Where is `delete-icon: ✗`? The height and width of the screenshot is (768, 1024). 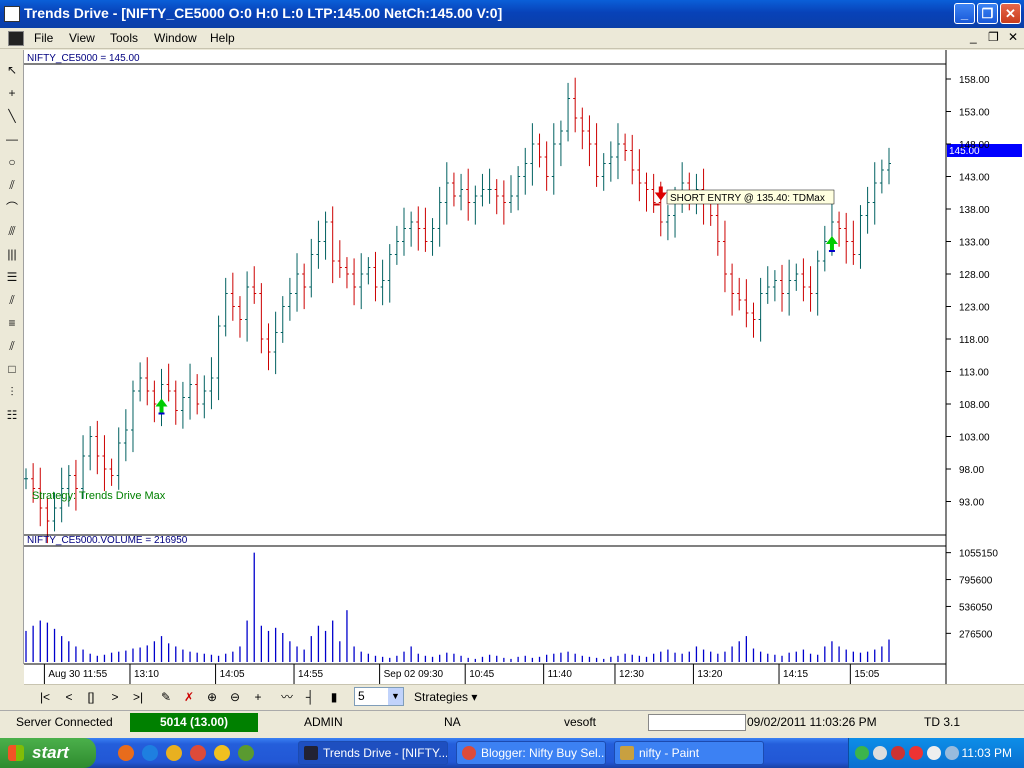
delete-icon: ✗ is located at coordinates (189, 697).